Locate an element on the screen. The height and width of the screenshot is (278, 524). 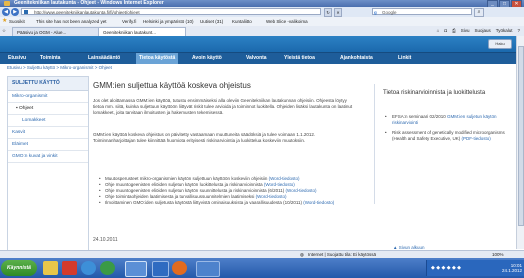
feeds-icon: ◘ is located at coordinates (445, 31).